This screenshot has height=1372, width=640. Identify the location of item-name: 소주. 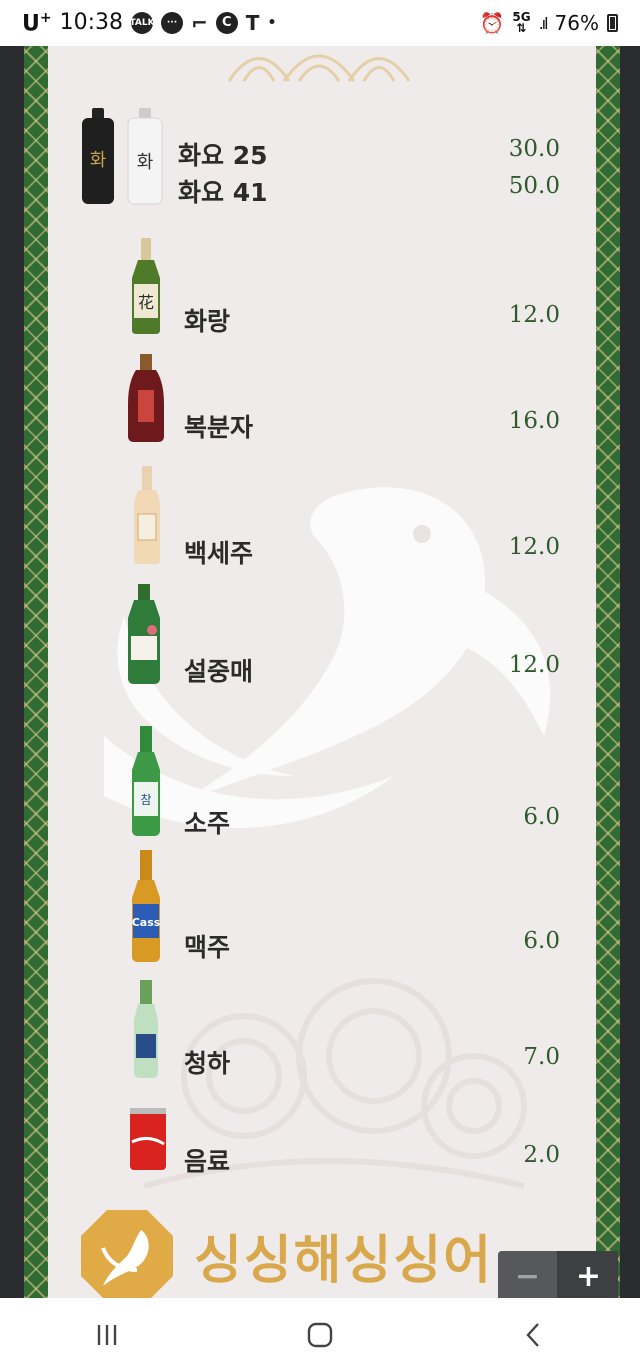
(207, 823).